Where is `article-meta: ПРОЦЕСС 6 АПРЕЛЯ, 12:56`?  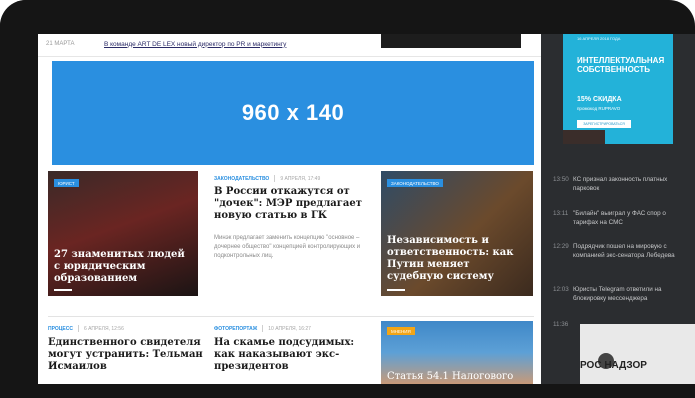 article-meta: ПРОЦЕСС 6 АПРЕЛЯ, 12:56 is located at coordinates (86, 328).